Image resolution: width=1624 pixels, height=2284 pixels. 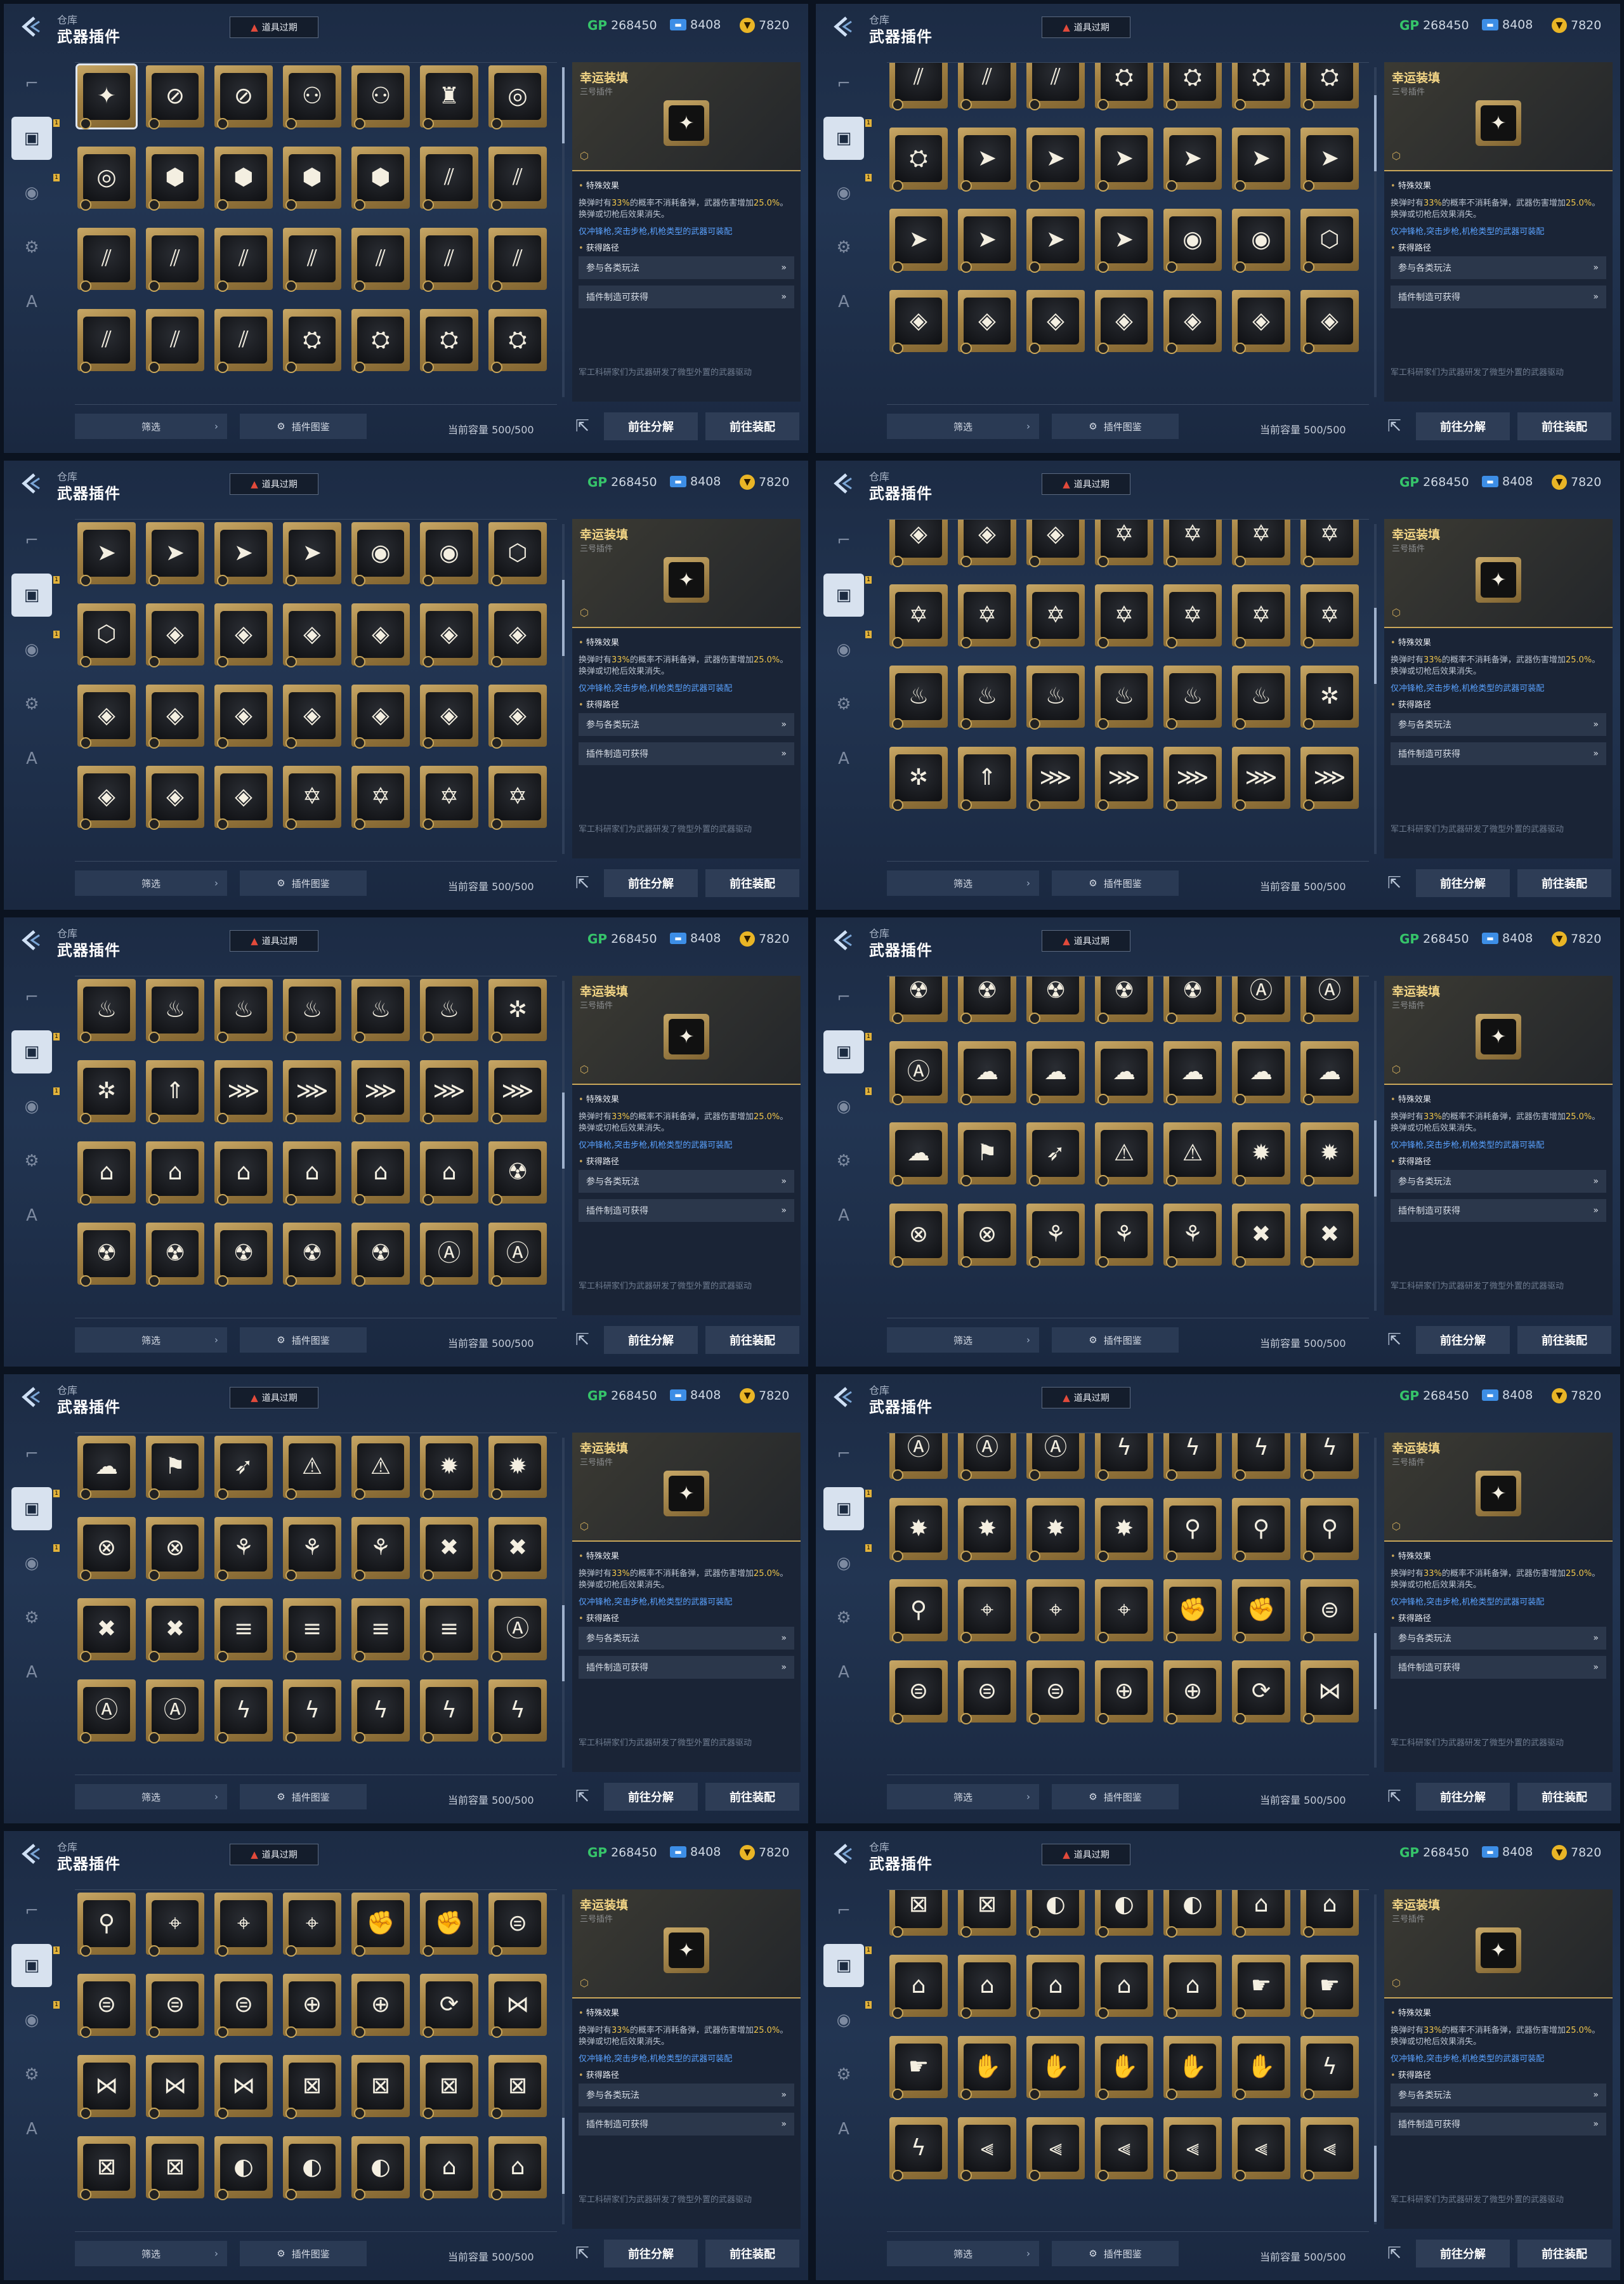 I want to click on plugin-card: ⊕, so click(x=311, y=2004).